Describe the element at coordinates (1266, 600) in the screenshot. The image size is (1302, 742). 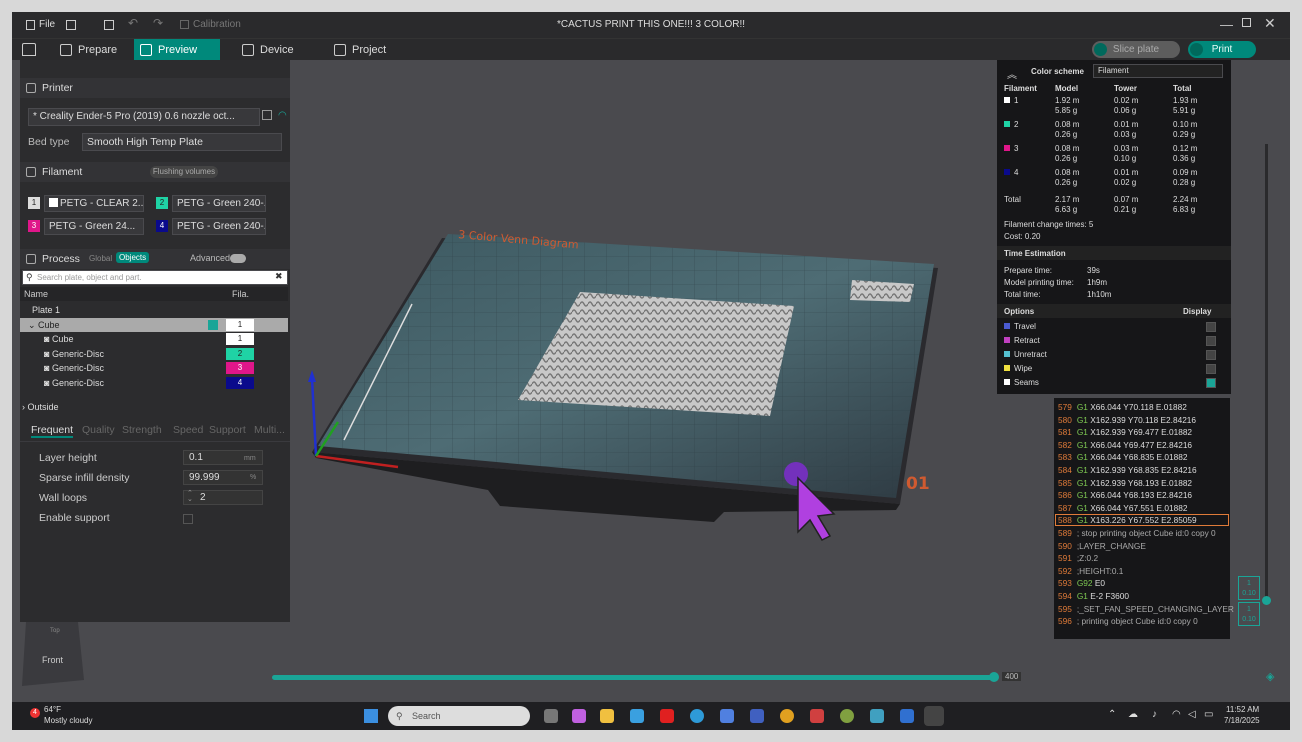
I see `layer-slider-thumb` at that location.